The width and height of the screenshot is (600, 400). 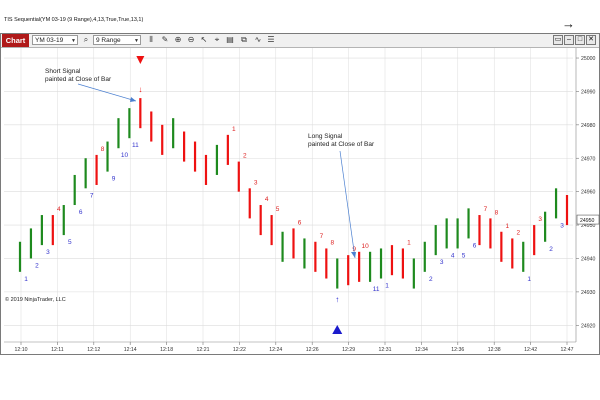 What do you see at coordinates (588, 326) in the screenshot?
I see `y-tick-label: 24920` at bounding box center [588, 326].